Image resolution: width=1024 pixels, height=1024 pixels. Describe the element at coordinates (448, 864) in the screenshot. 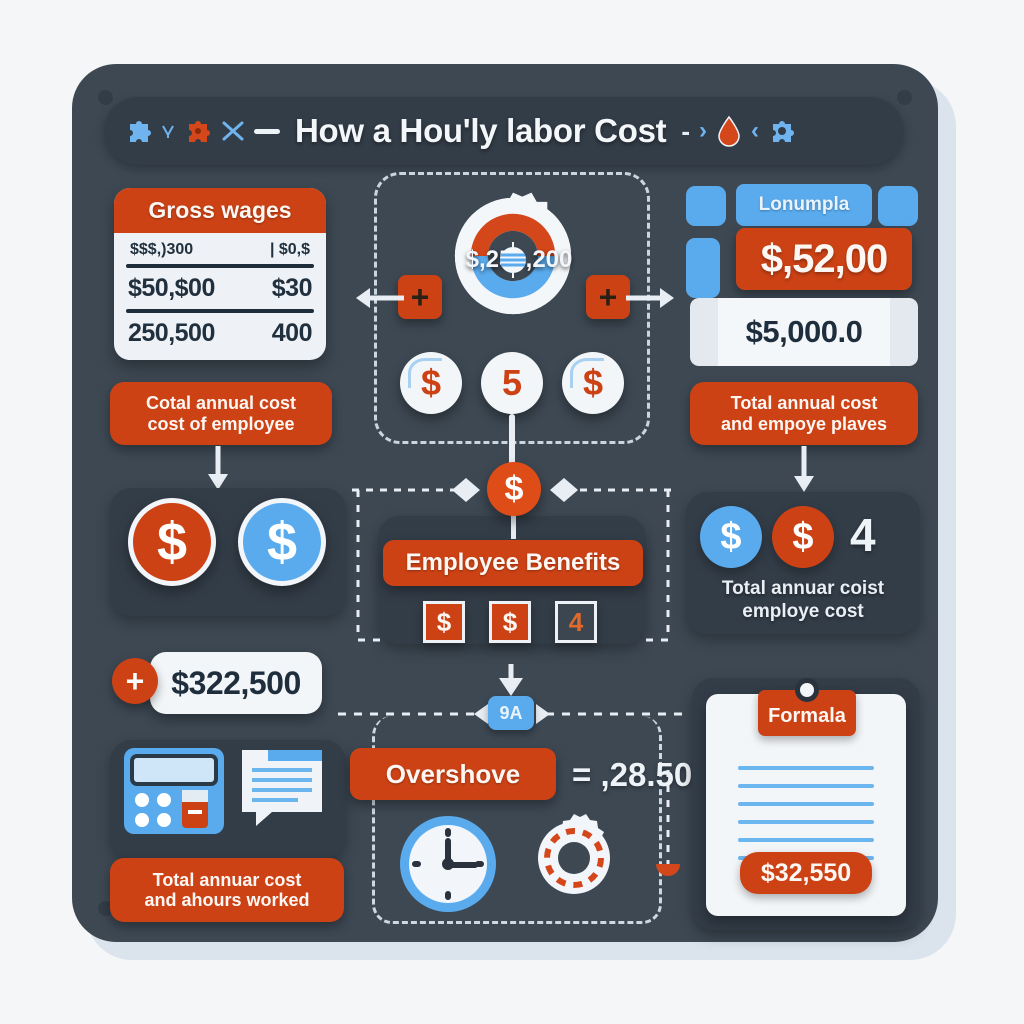

I see `clock-icon` at that location.